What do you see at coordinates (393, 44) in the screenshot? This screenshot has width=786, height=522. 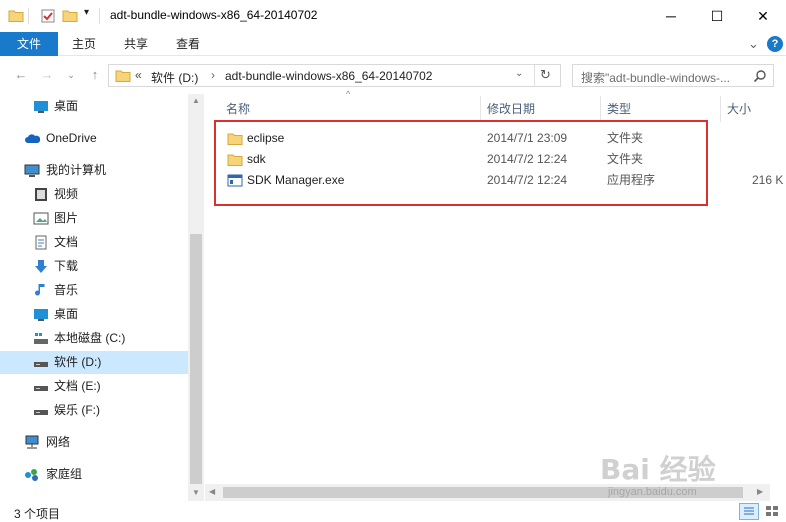 I see `ribbon-tabs: 文件 主页 共享 查看 ⌄ ?` at bounding box center [393, 44].